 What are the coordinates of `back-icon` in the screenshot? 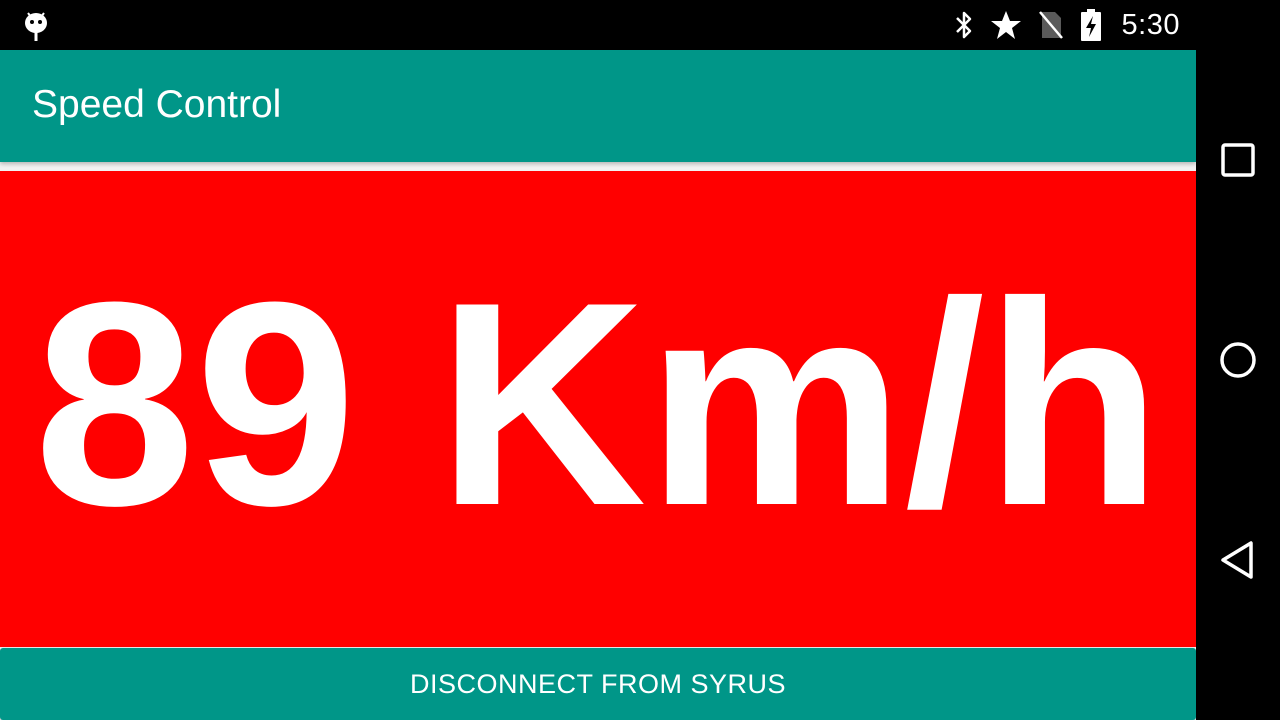 It's located at (1238, 560).